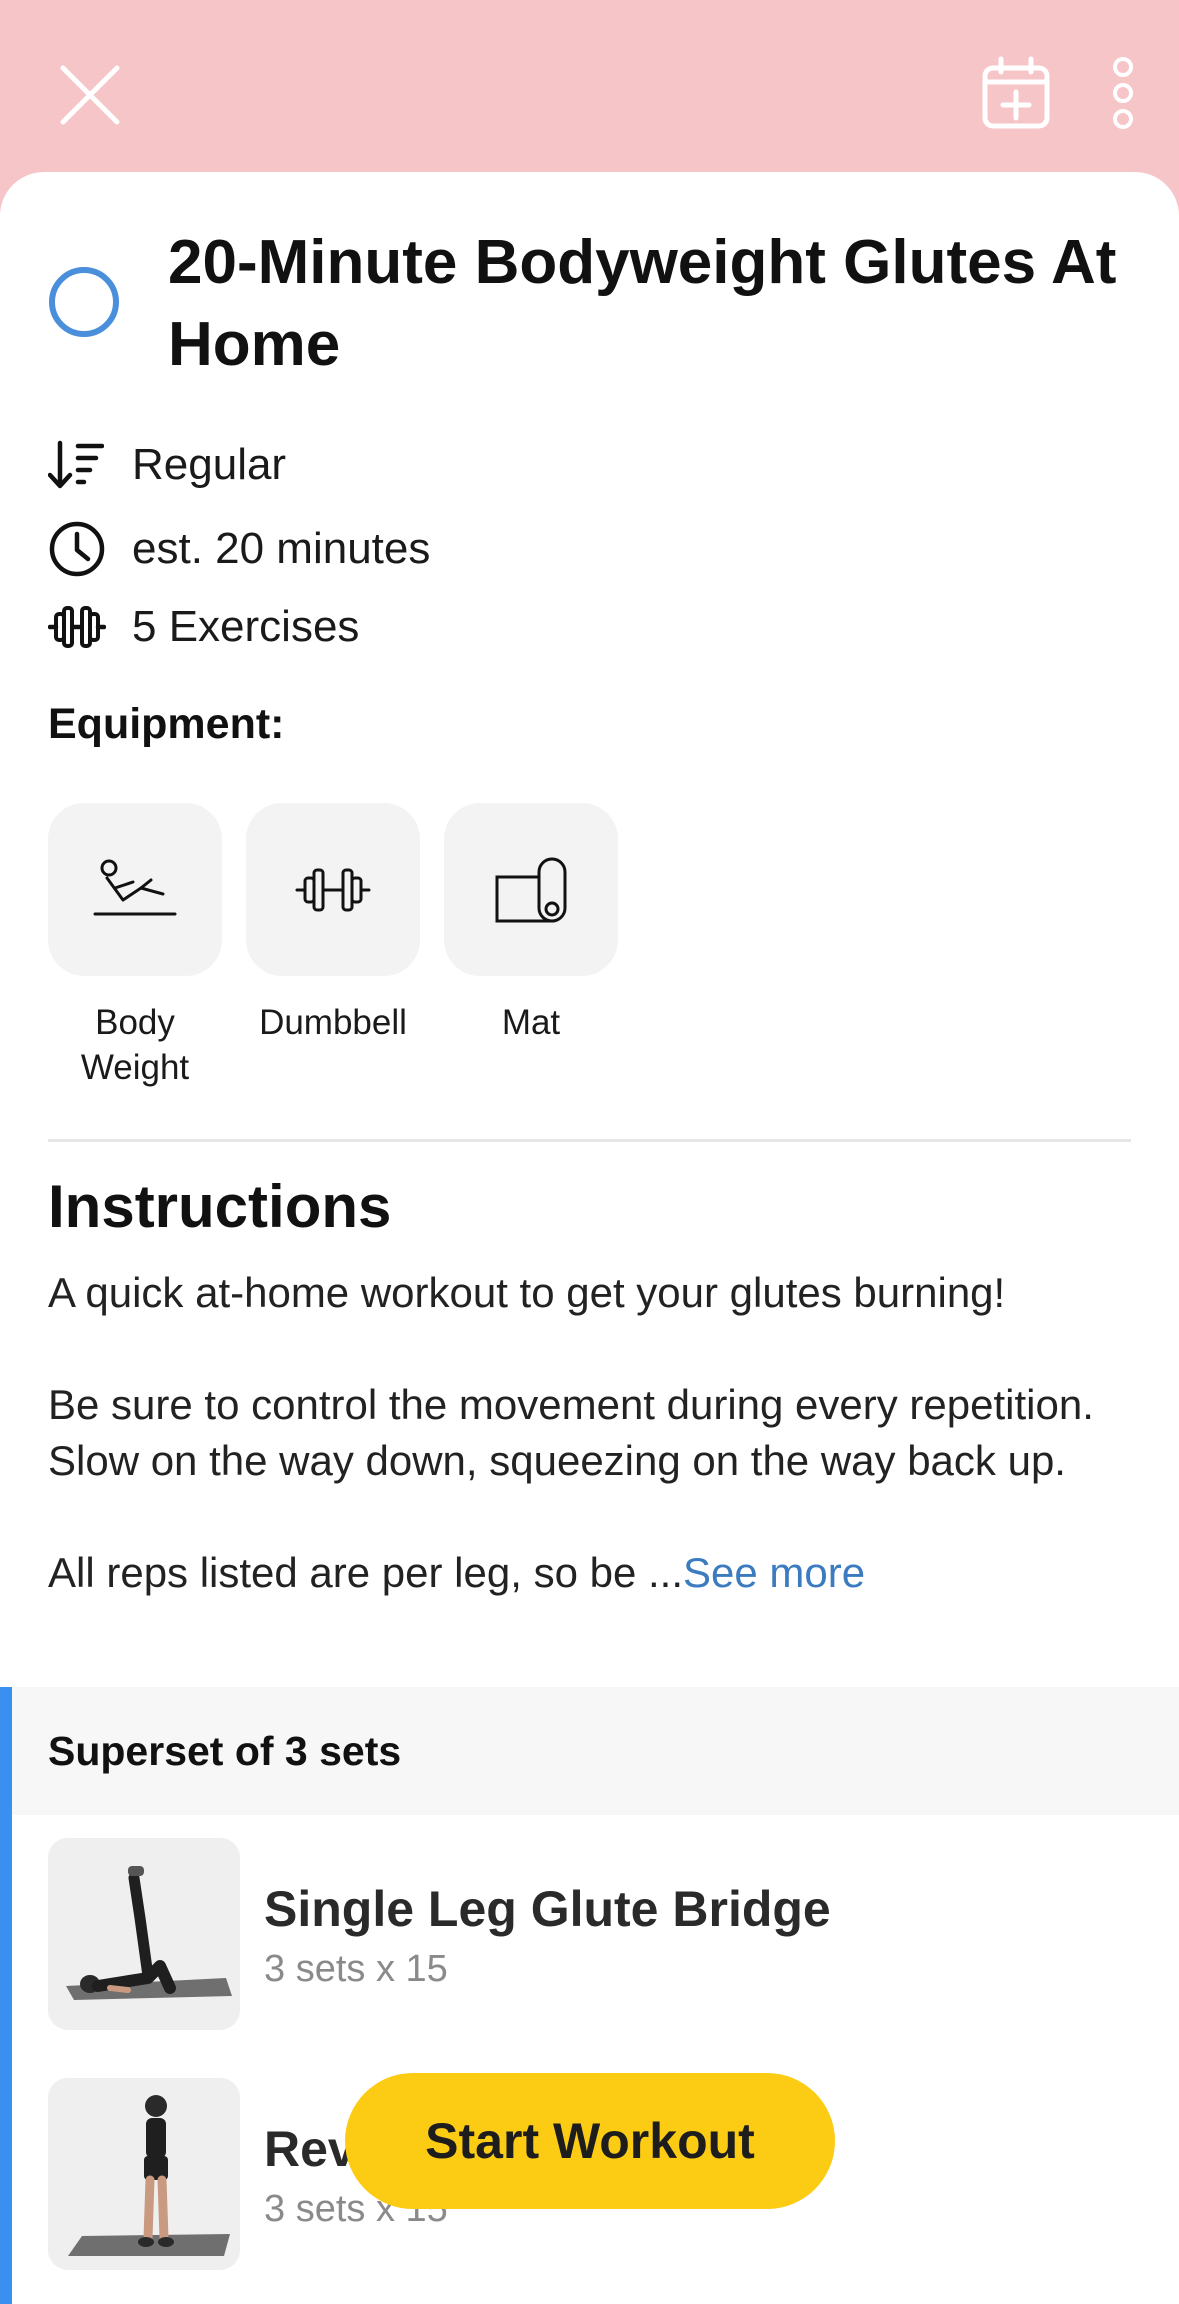 This screenshot has height=2304, width=1179. Describe the element at coordinates (79, 465) in the screenshot. I see `sort-level-icon` at that location.